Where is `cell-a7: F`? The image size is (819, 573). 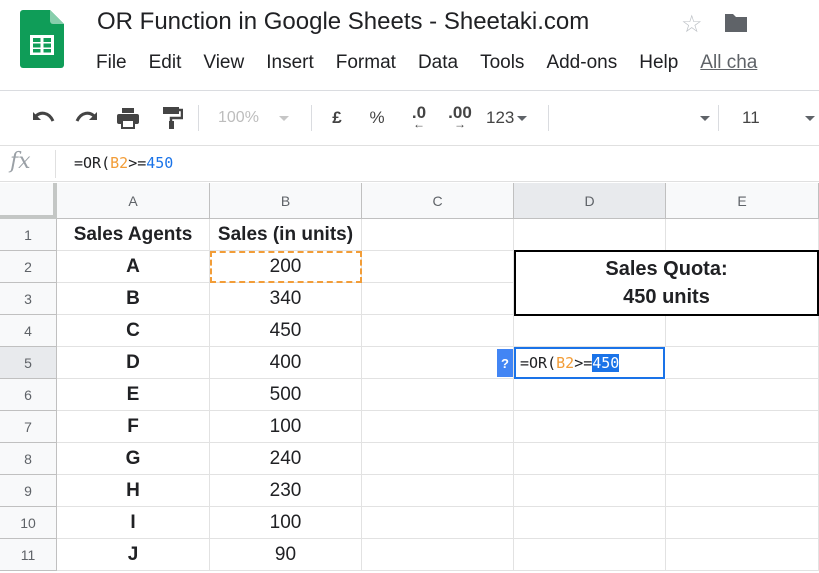
cell-a7: F is located at coordinates (133, 427).